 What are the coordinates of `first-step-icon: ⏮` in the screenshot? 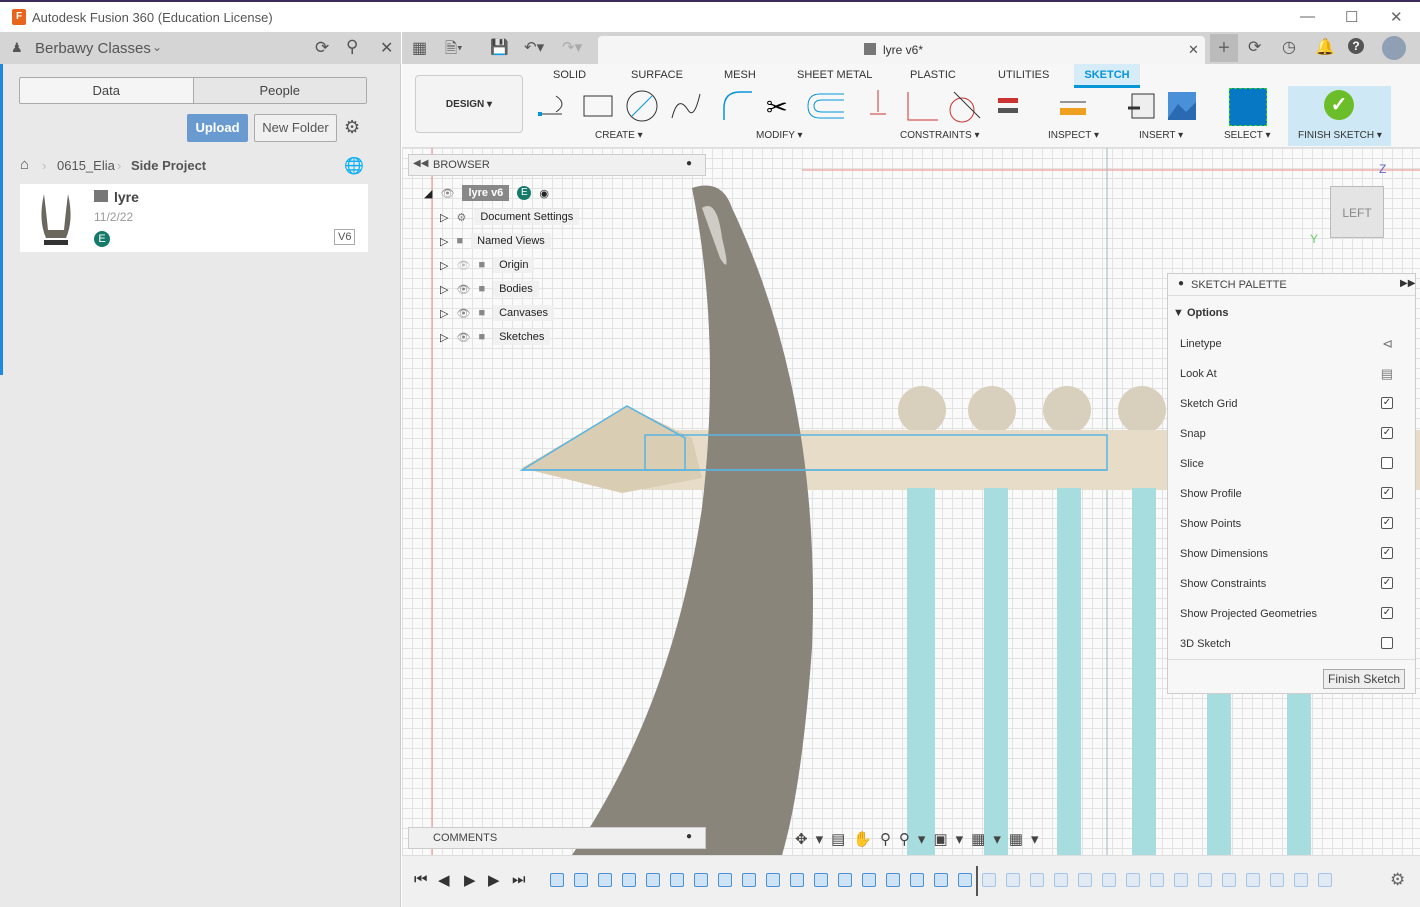 It's located at (421, 879).